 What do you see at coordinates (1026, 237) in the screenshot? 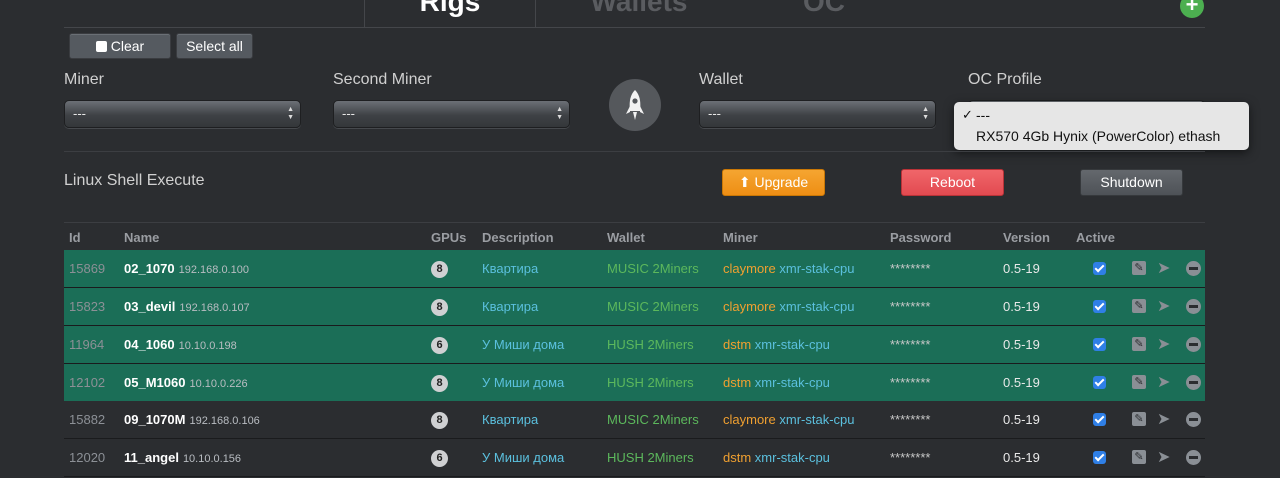
I see `col-version: Version` at bounding box center [1026, 237].